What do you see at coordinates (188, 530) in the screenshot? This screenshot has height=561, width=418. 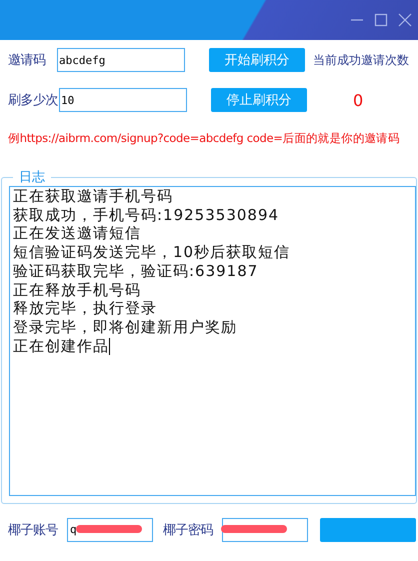 I see `password-label: 椰子密码` at bounding box center [188, 530].